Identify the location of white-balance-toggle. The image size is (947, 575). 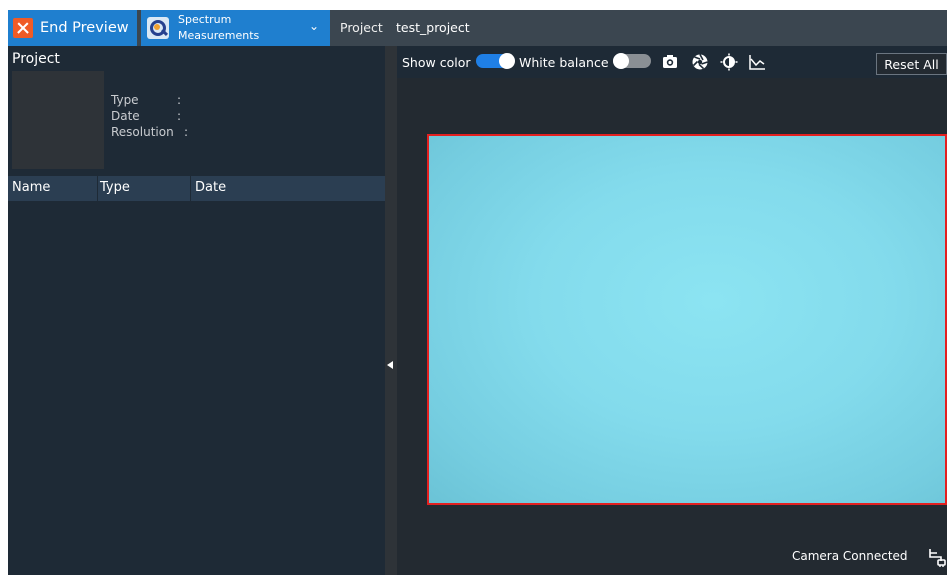
(632, 61).